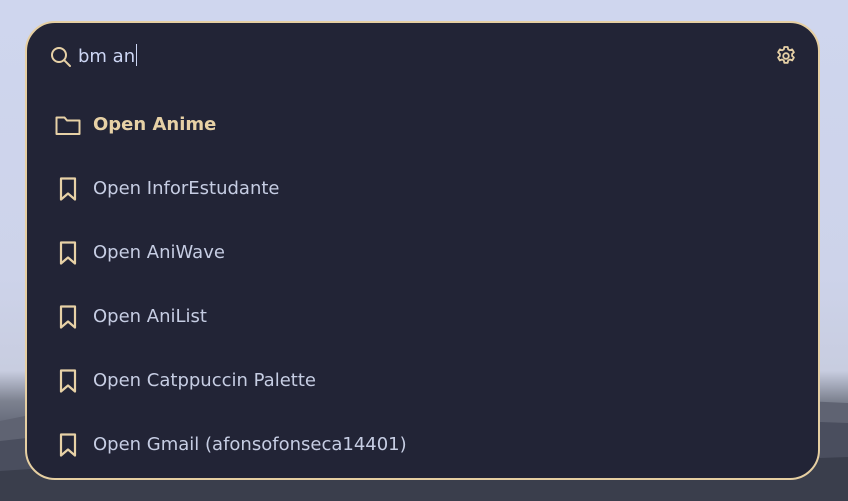 The image size is (848, 501). Describe the element at coordinates (422, 253) in the screenshot. I see `result-item: Open AniWave` at that location.